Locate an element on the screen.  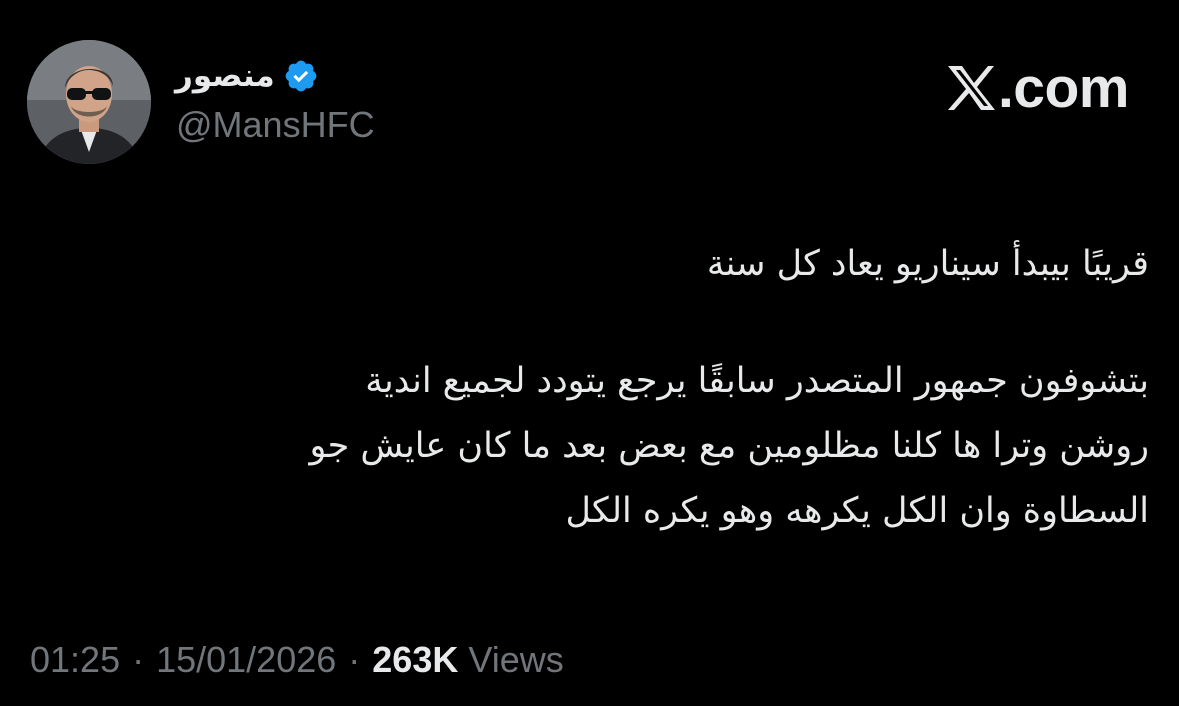
author-handle: @MansHFC is located at coordinates (275, 125).